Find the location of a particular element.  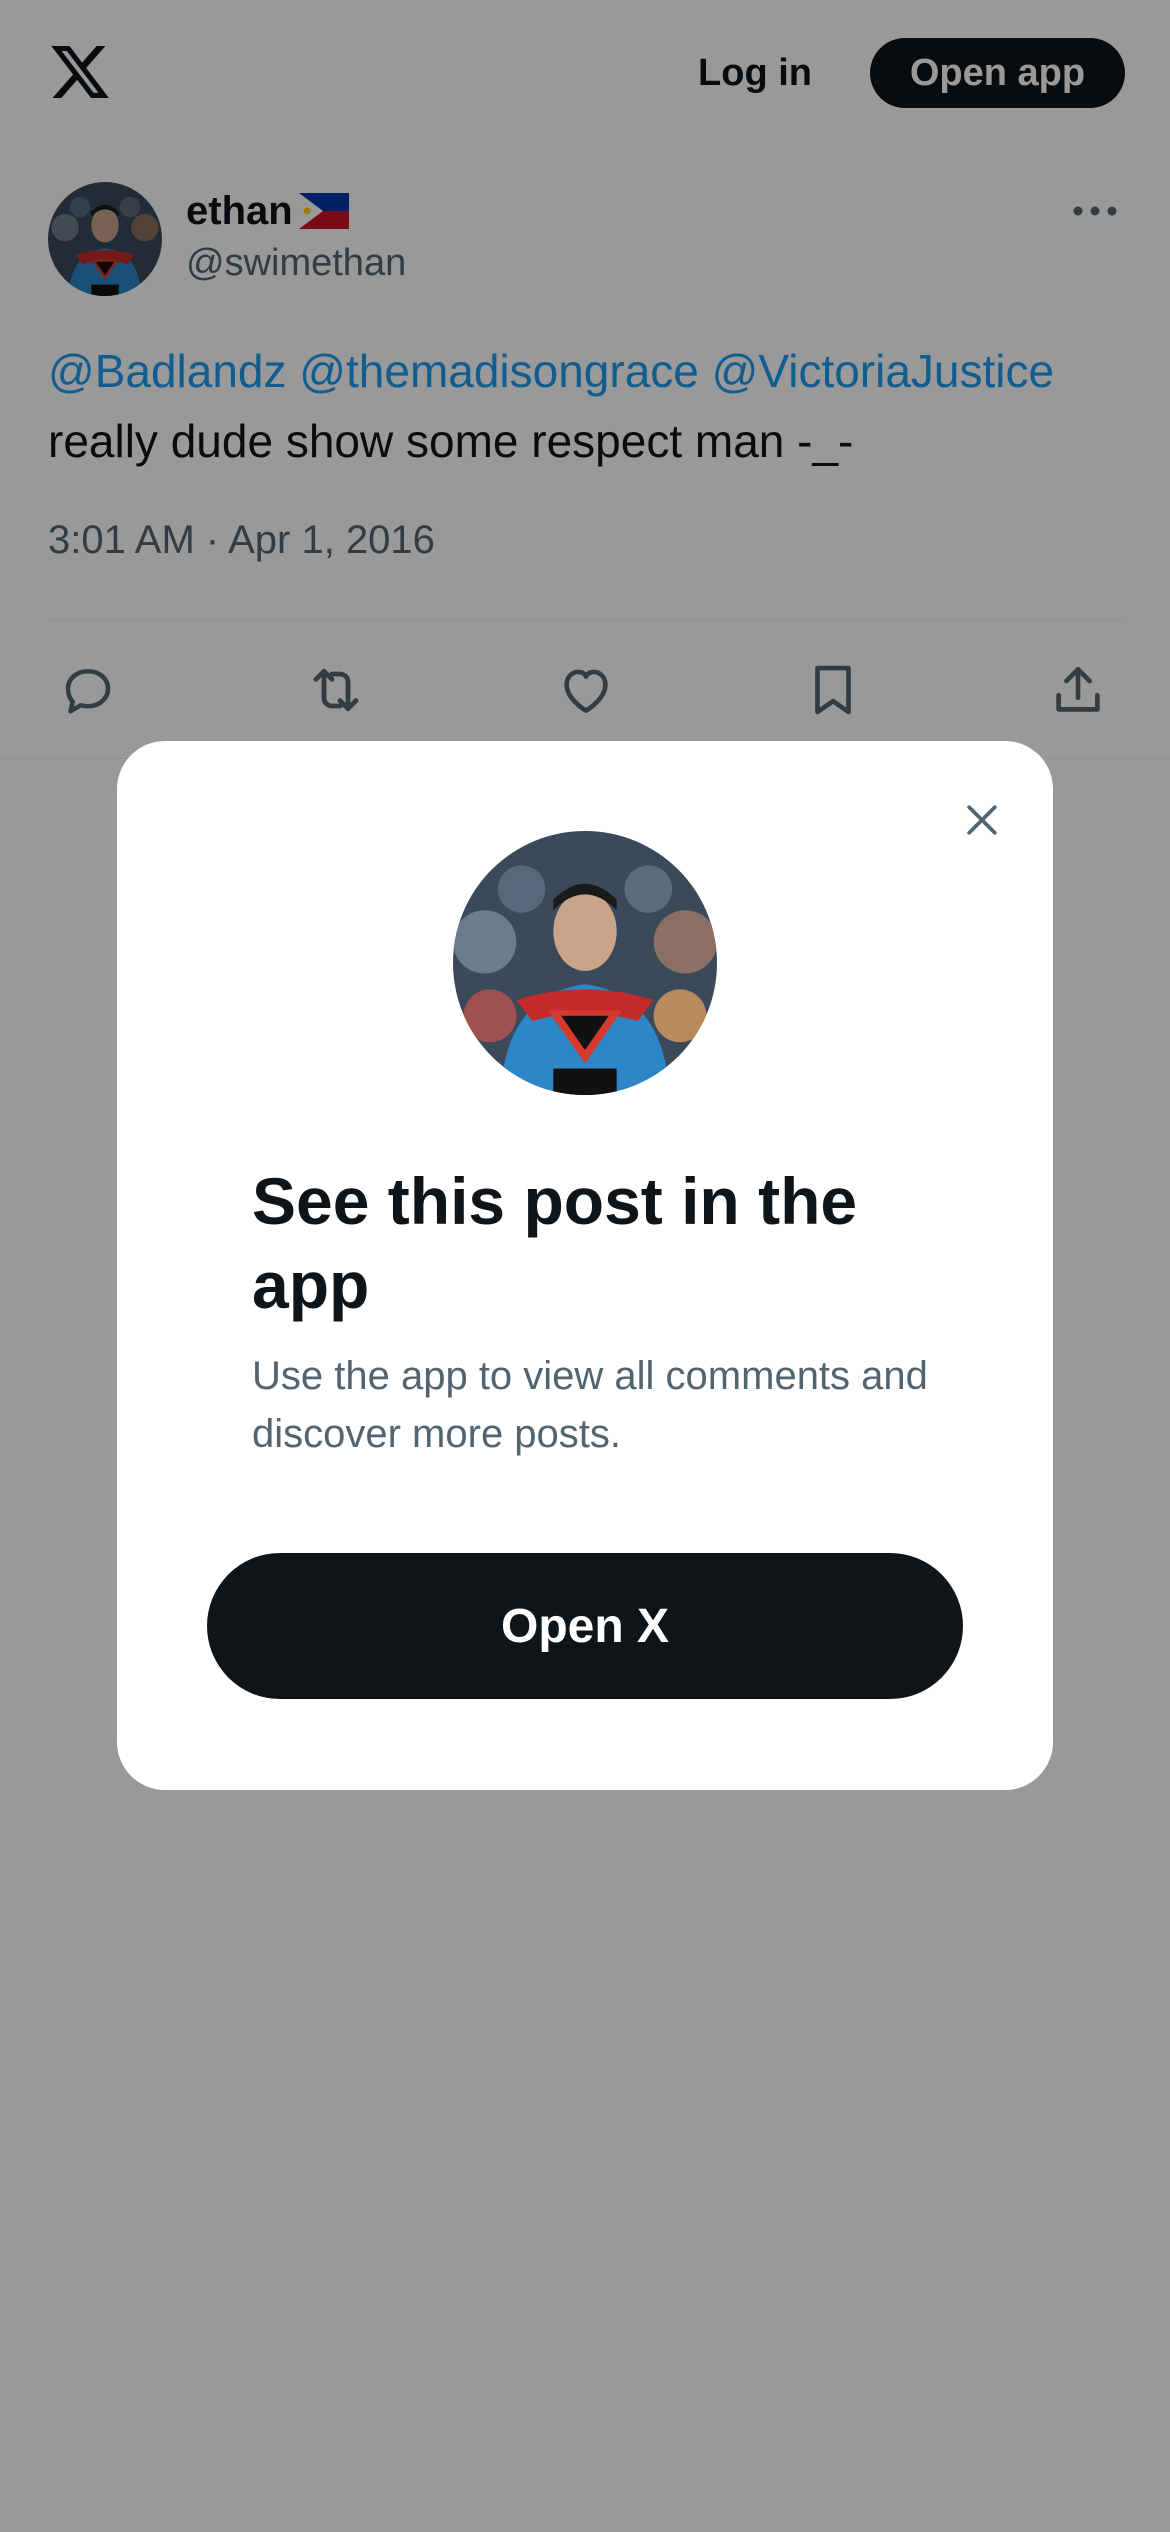

modal-title: See this post in the app is located at coordinates (555, 1243).